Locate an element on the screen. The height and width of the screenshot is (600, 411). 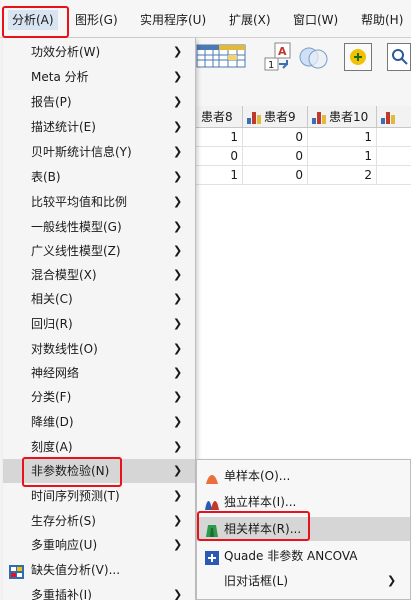
menu-item-dimension-reduction: 降维(D) ❯ is located at coordinates (99, 422).